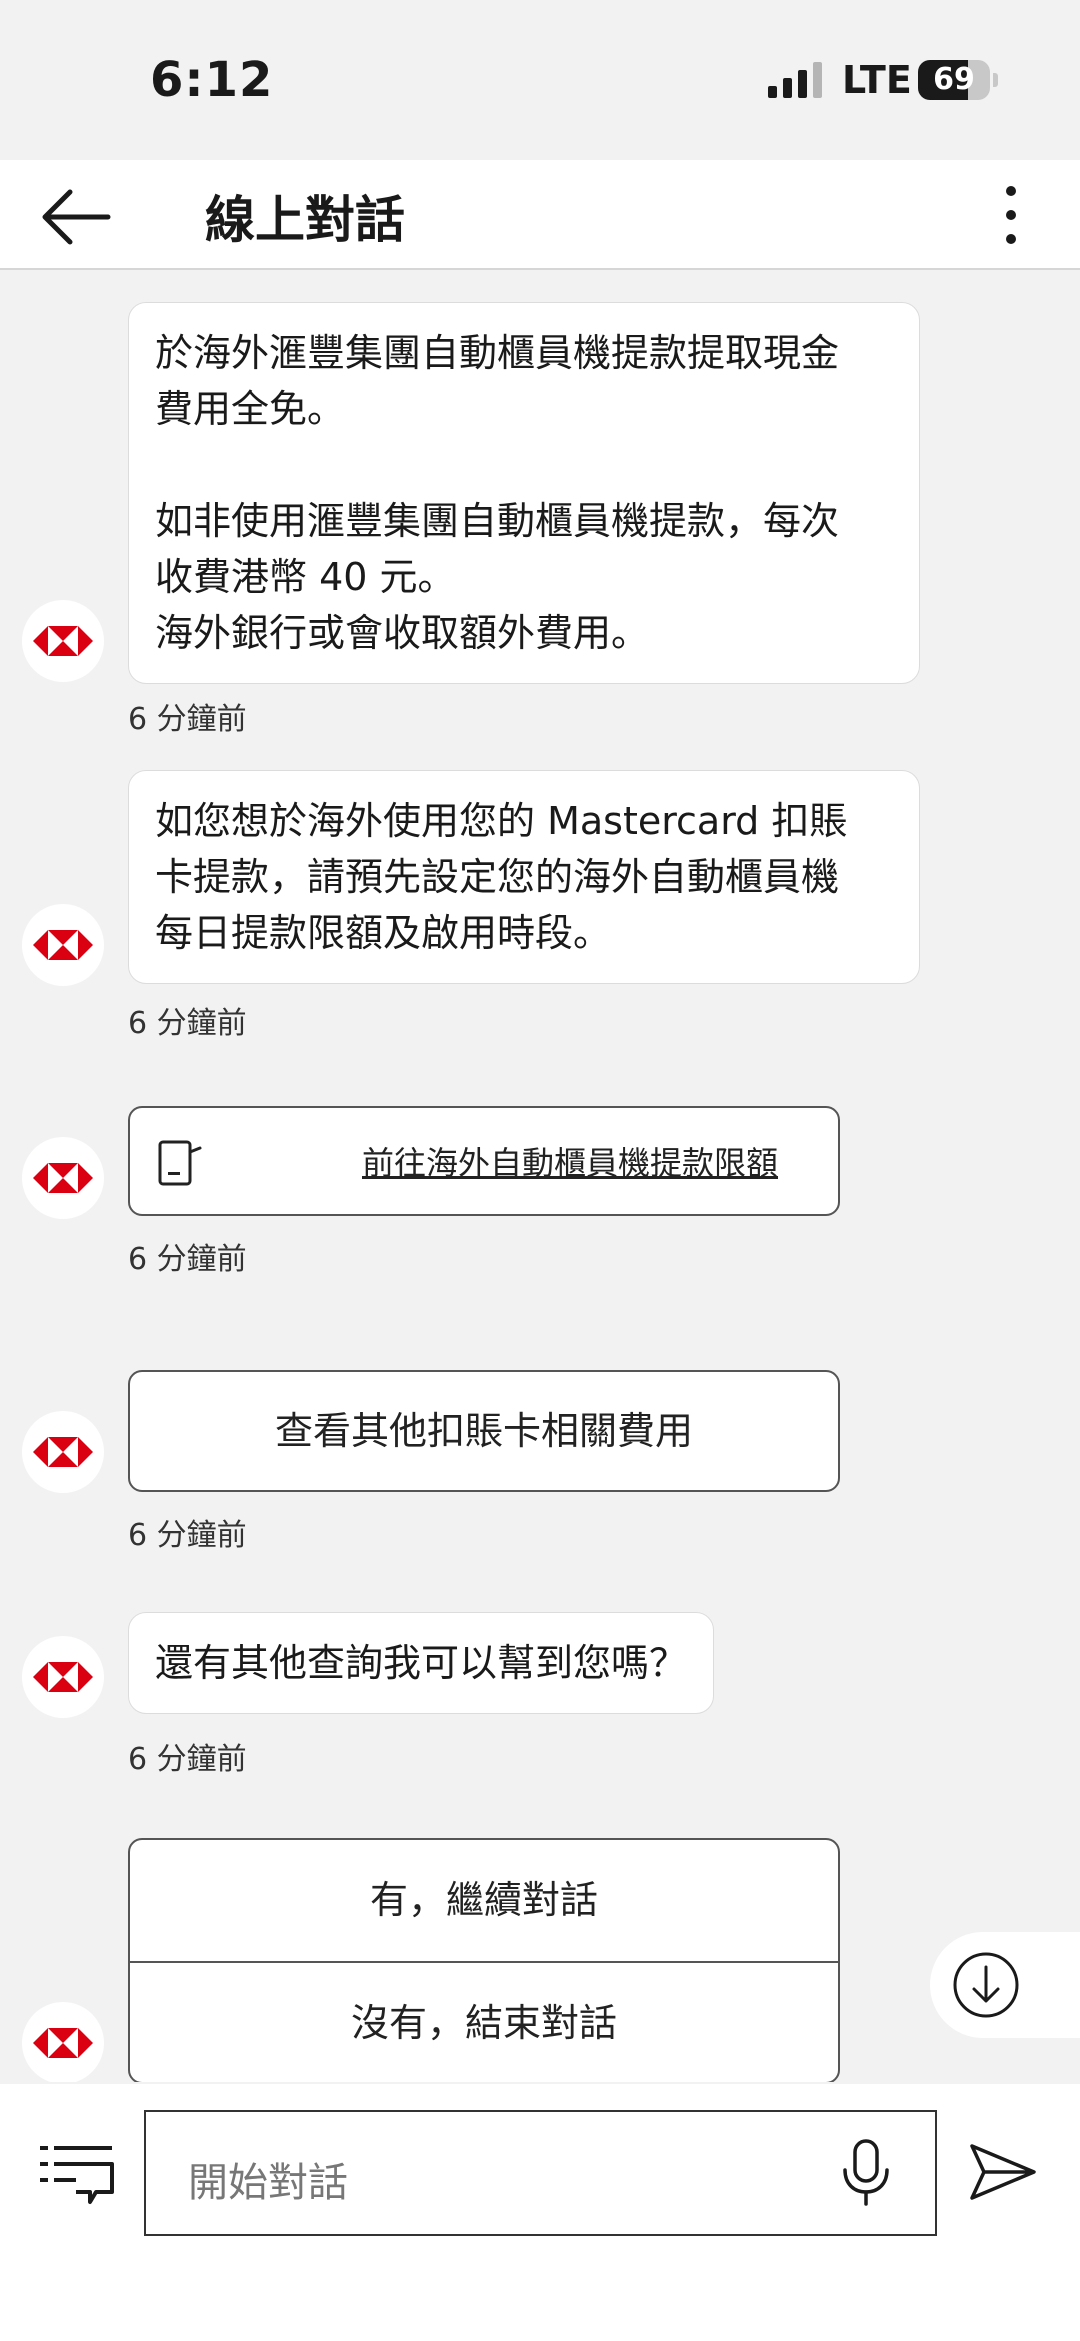 This screenshot has height=2341, width=1080. I want to click on send-icon, so click(1003, 2172).